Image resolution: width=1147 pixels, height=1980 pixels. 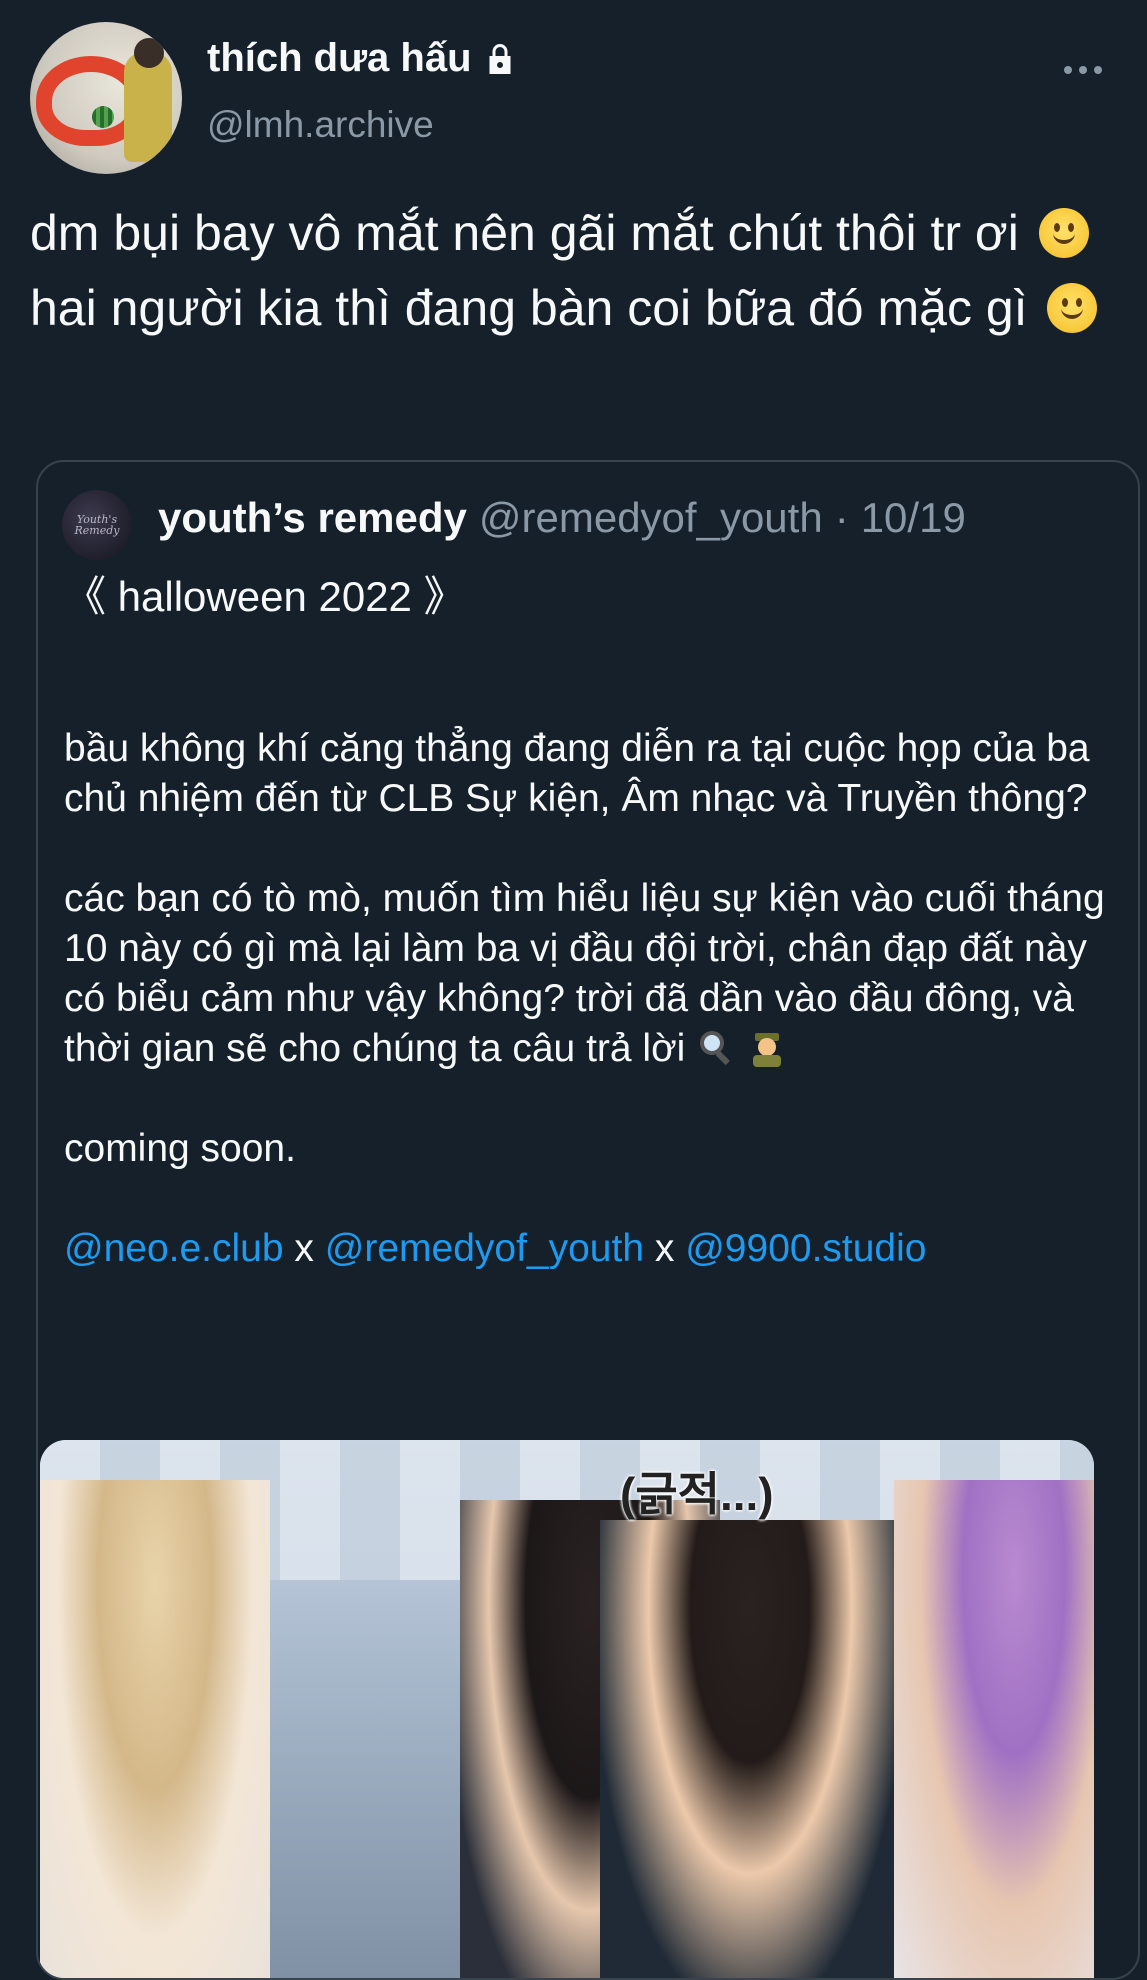 I want to click on media-caption: (긁적...), so click(x=697, y=1494).